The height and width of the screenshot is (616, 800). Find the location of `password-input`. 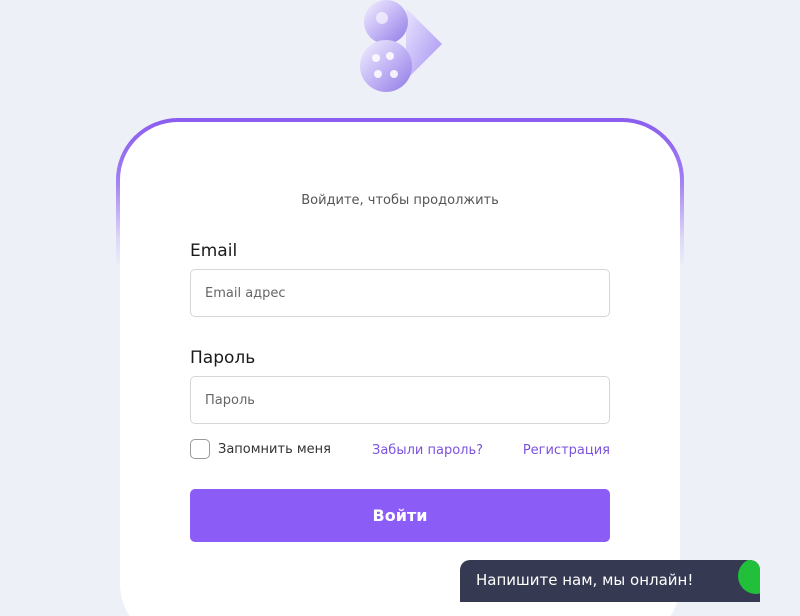

password-input is located at coordinates (400, 400).